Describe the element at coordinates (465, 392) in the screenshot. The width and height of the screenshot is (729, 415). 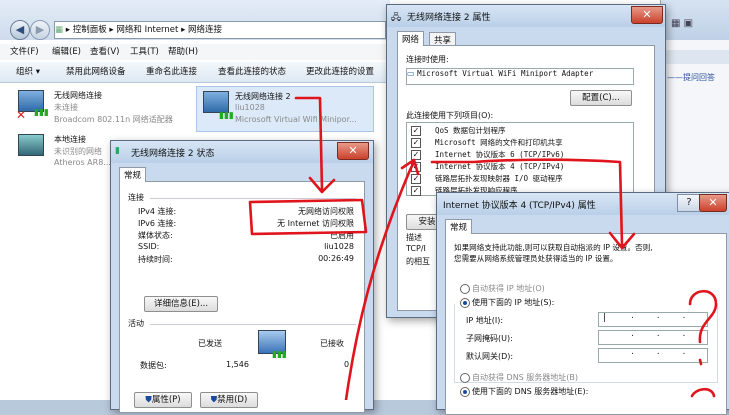
I see `manual-dns-radio` at that location.